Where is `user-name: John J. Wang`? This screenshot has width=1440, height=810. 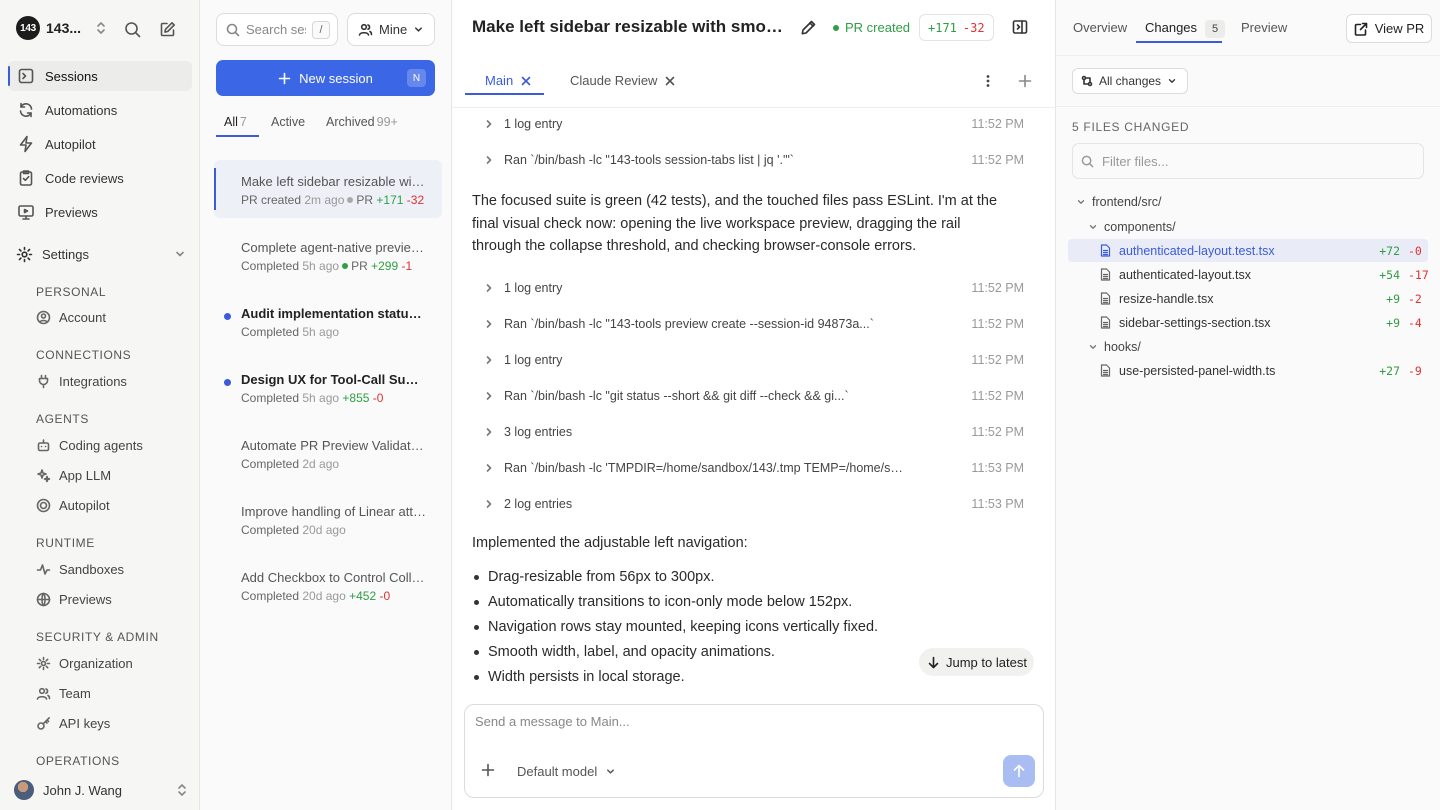 user-name: John J. Wang is located at coordinates (83, 790).